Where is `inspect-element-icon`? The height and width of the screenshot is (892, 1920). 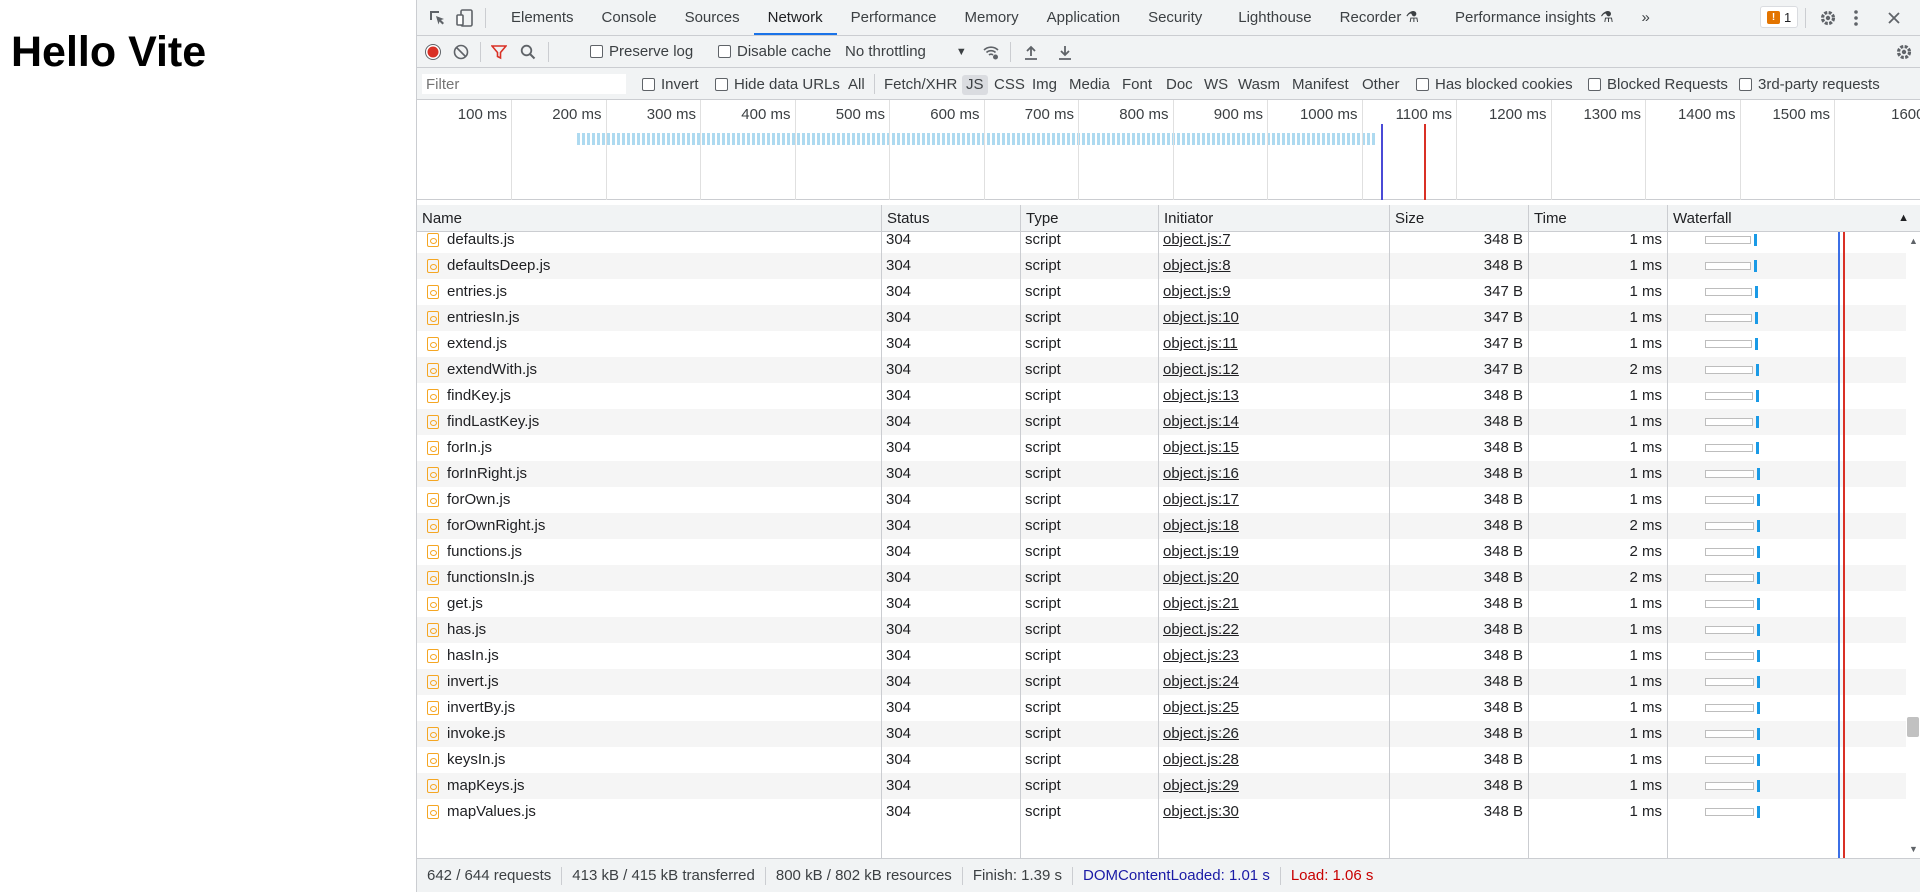
inspect-element-icon is located at coordinates (437, 18).